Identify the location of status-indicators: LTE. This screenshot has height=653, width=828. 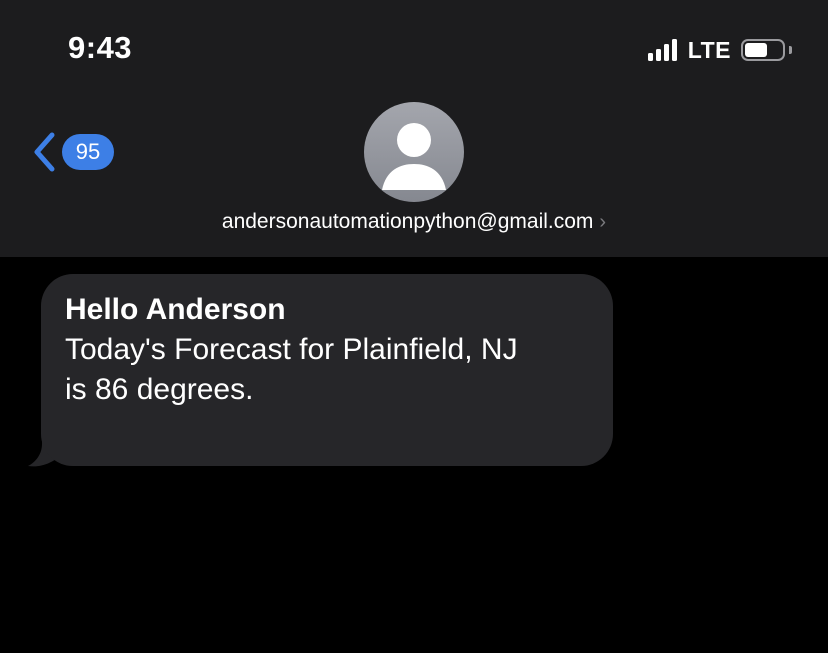
(719, 50).